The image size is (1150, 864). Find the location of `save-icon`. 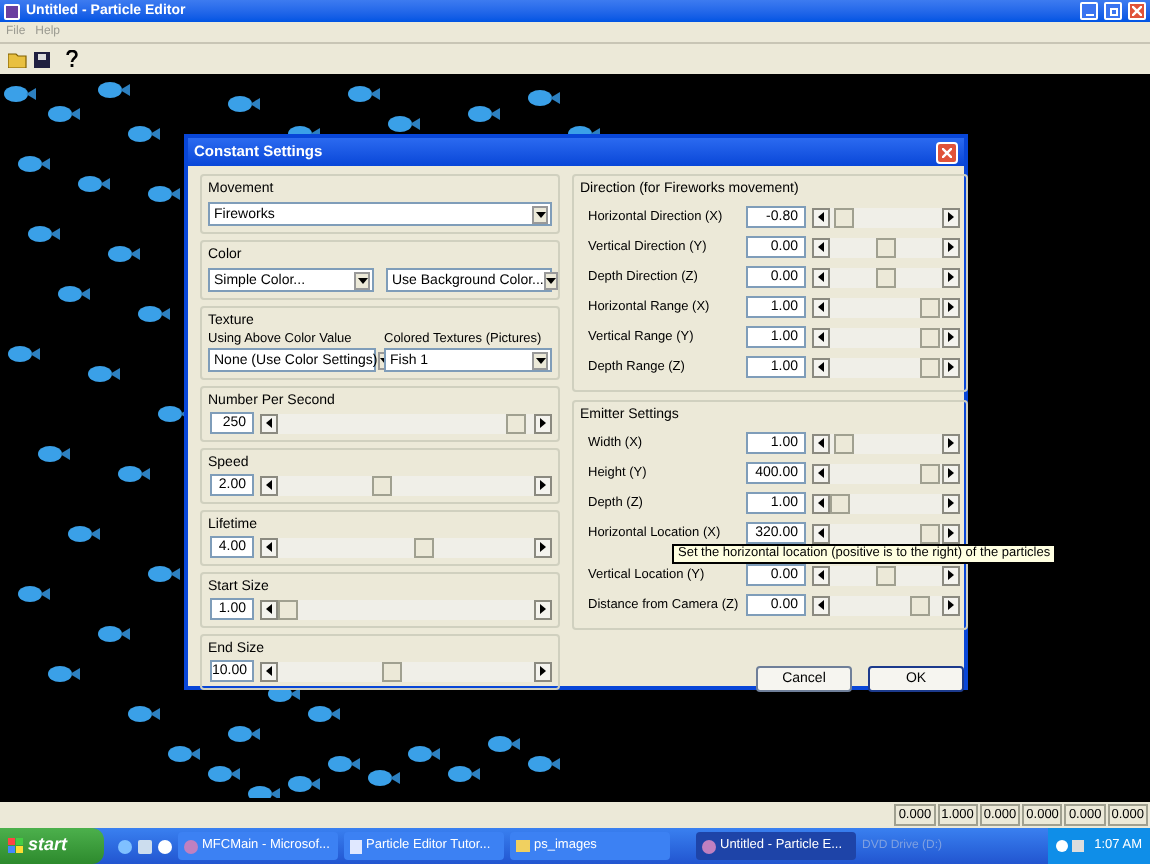

save-icon is located at coordinates (42, 59).